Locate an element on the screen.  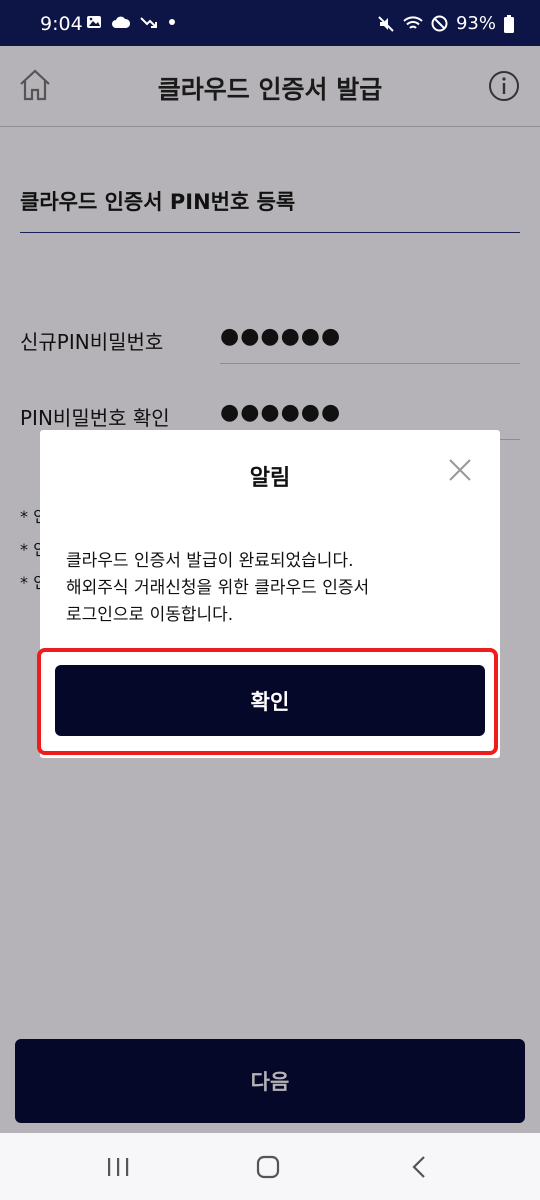
dialog-message-line: 로그인으로 이동합니다. is located at coordinates (150, 615).